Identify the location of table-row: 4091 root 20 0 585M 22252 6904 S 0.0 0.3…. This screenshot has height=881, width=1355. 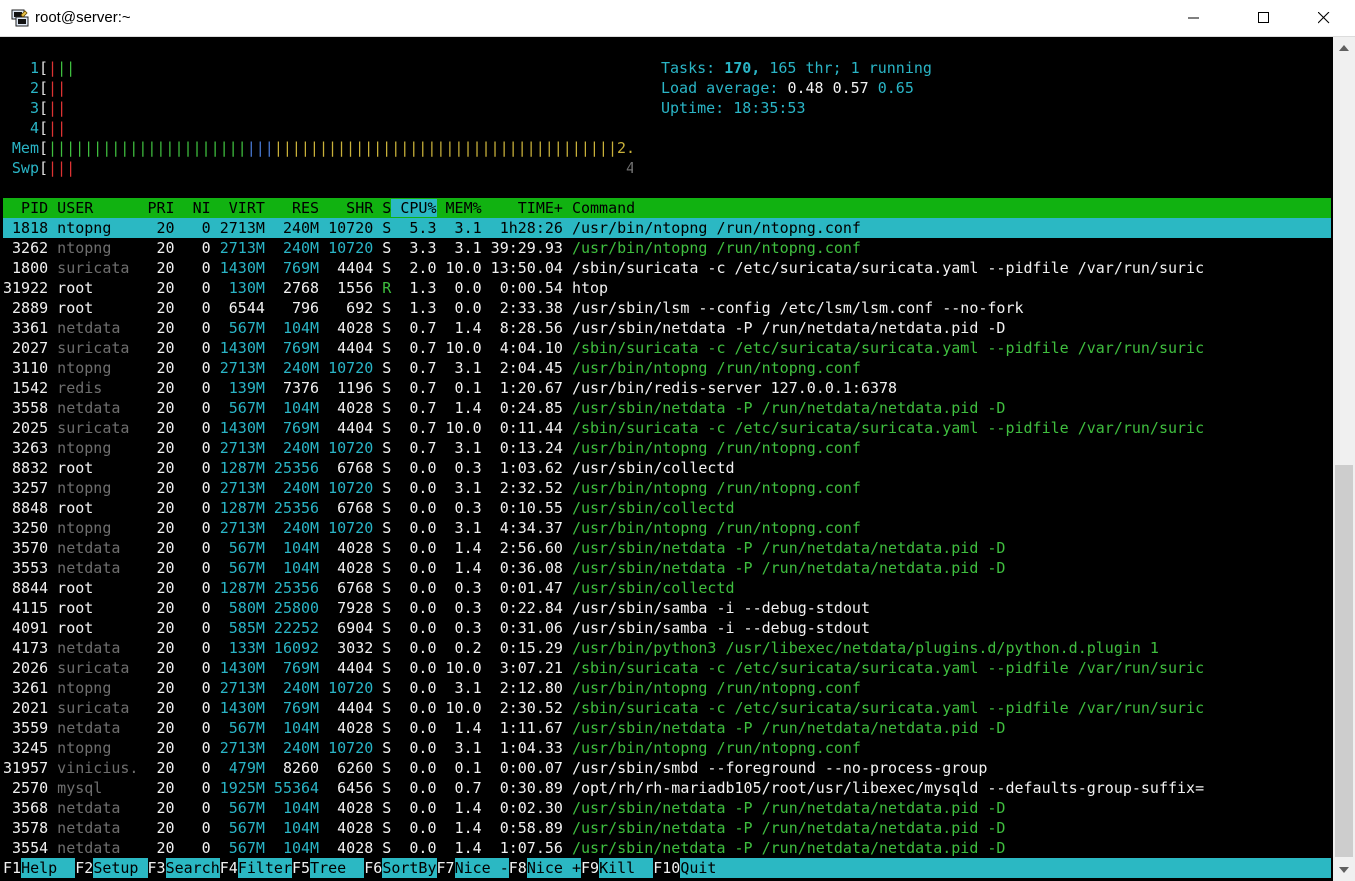
(667, 628).